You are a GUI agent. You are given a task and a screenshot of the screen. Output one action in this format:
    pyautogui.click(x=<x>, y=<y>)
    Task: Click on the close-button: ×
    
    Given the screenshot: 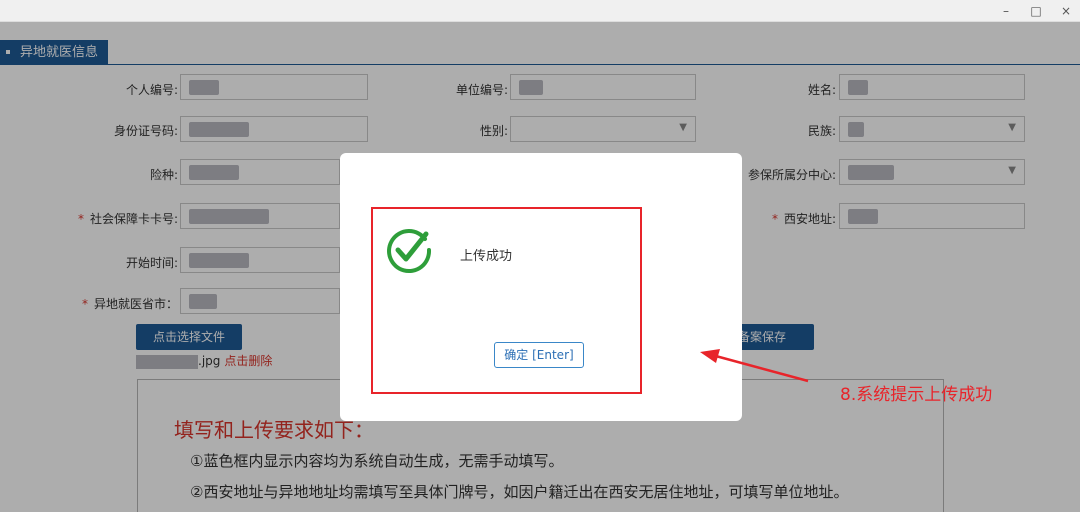 What is the action you would take?
    pyautogui.click(x=1066, y=11)
    